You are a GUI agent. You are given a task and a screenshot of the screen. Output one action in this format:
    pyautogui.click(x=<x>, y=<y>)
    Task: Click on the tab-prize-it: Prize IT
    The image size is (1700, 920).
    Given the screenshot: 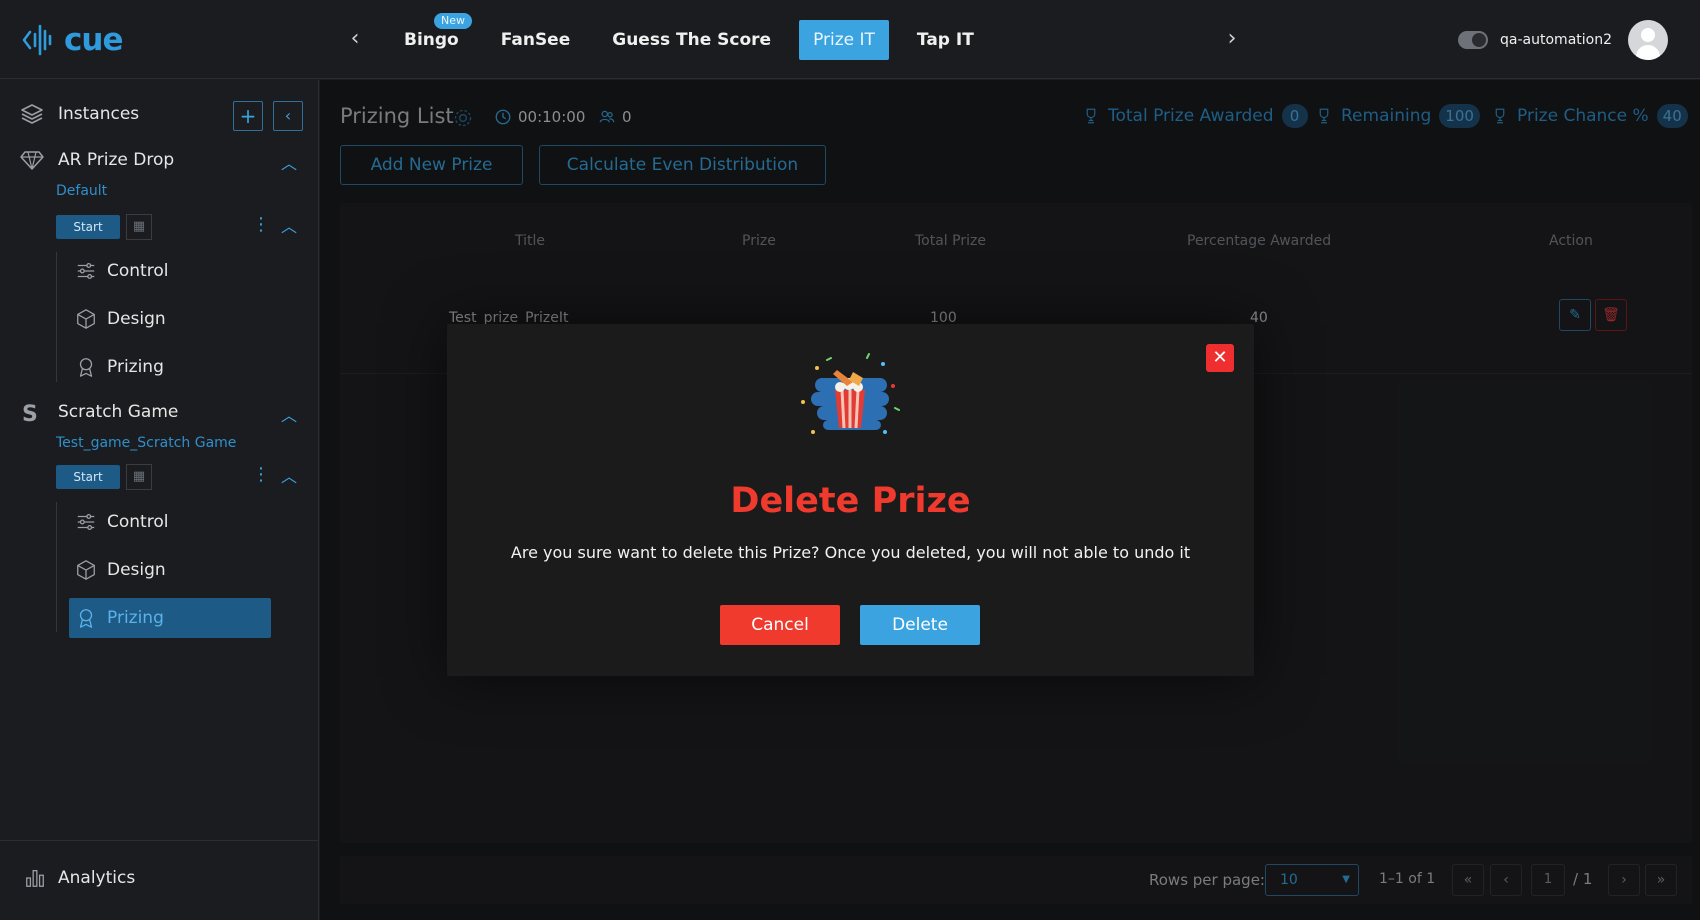 What is the action you would take?
    pyautogui.click(x=844, y=40)
    